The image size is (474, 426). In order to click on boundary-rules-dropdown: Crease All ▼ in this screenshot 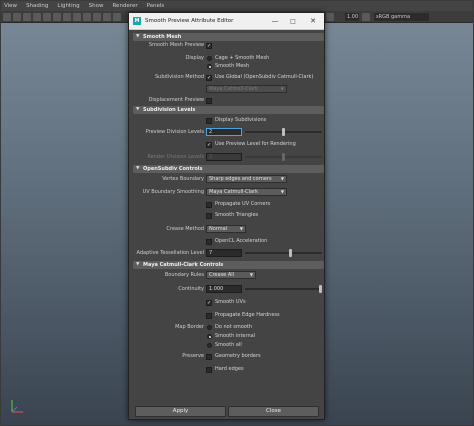, I will do `click(231, 275)`.